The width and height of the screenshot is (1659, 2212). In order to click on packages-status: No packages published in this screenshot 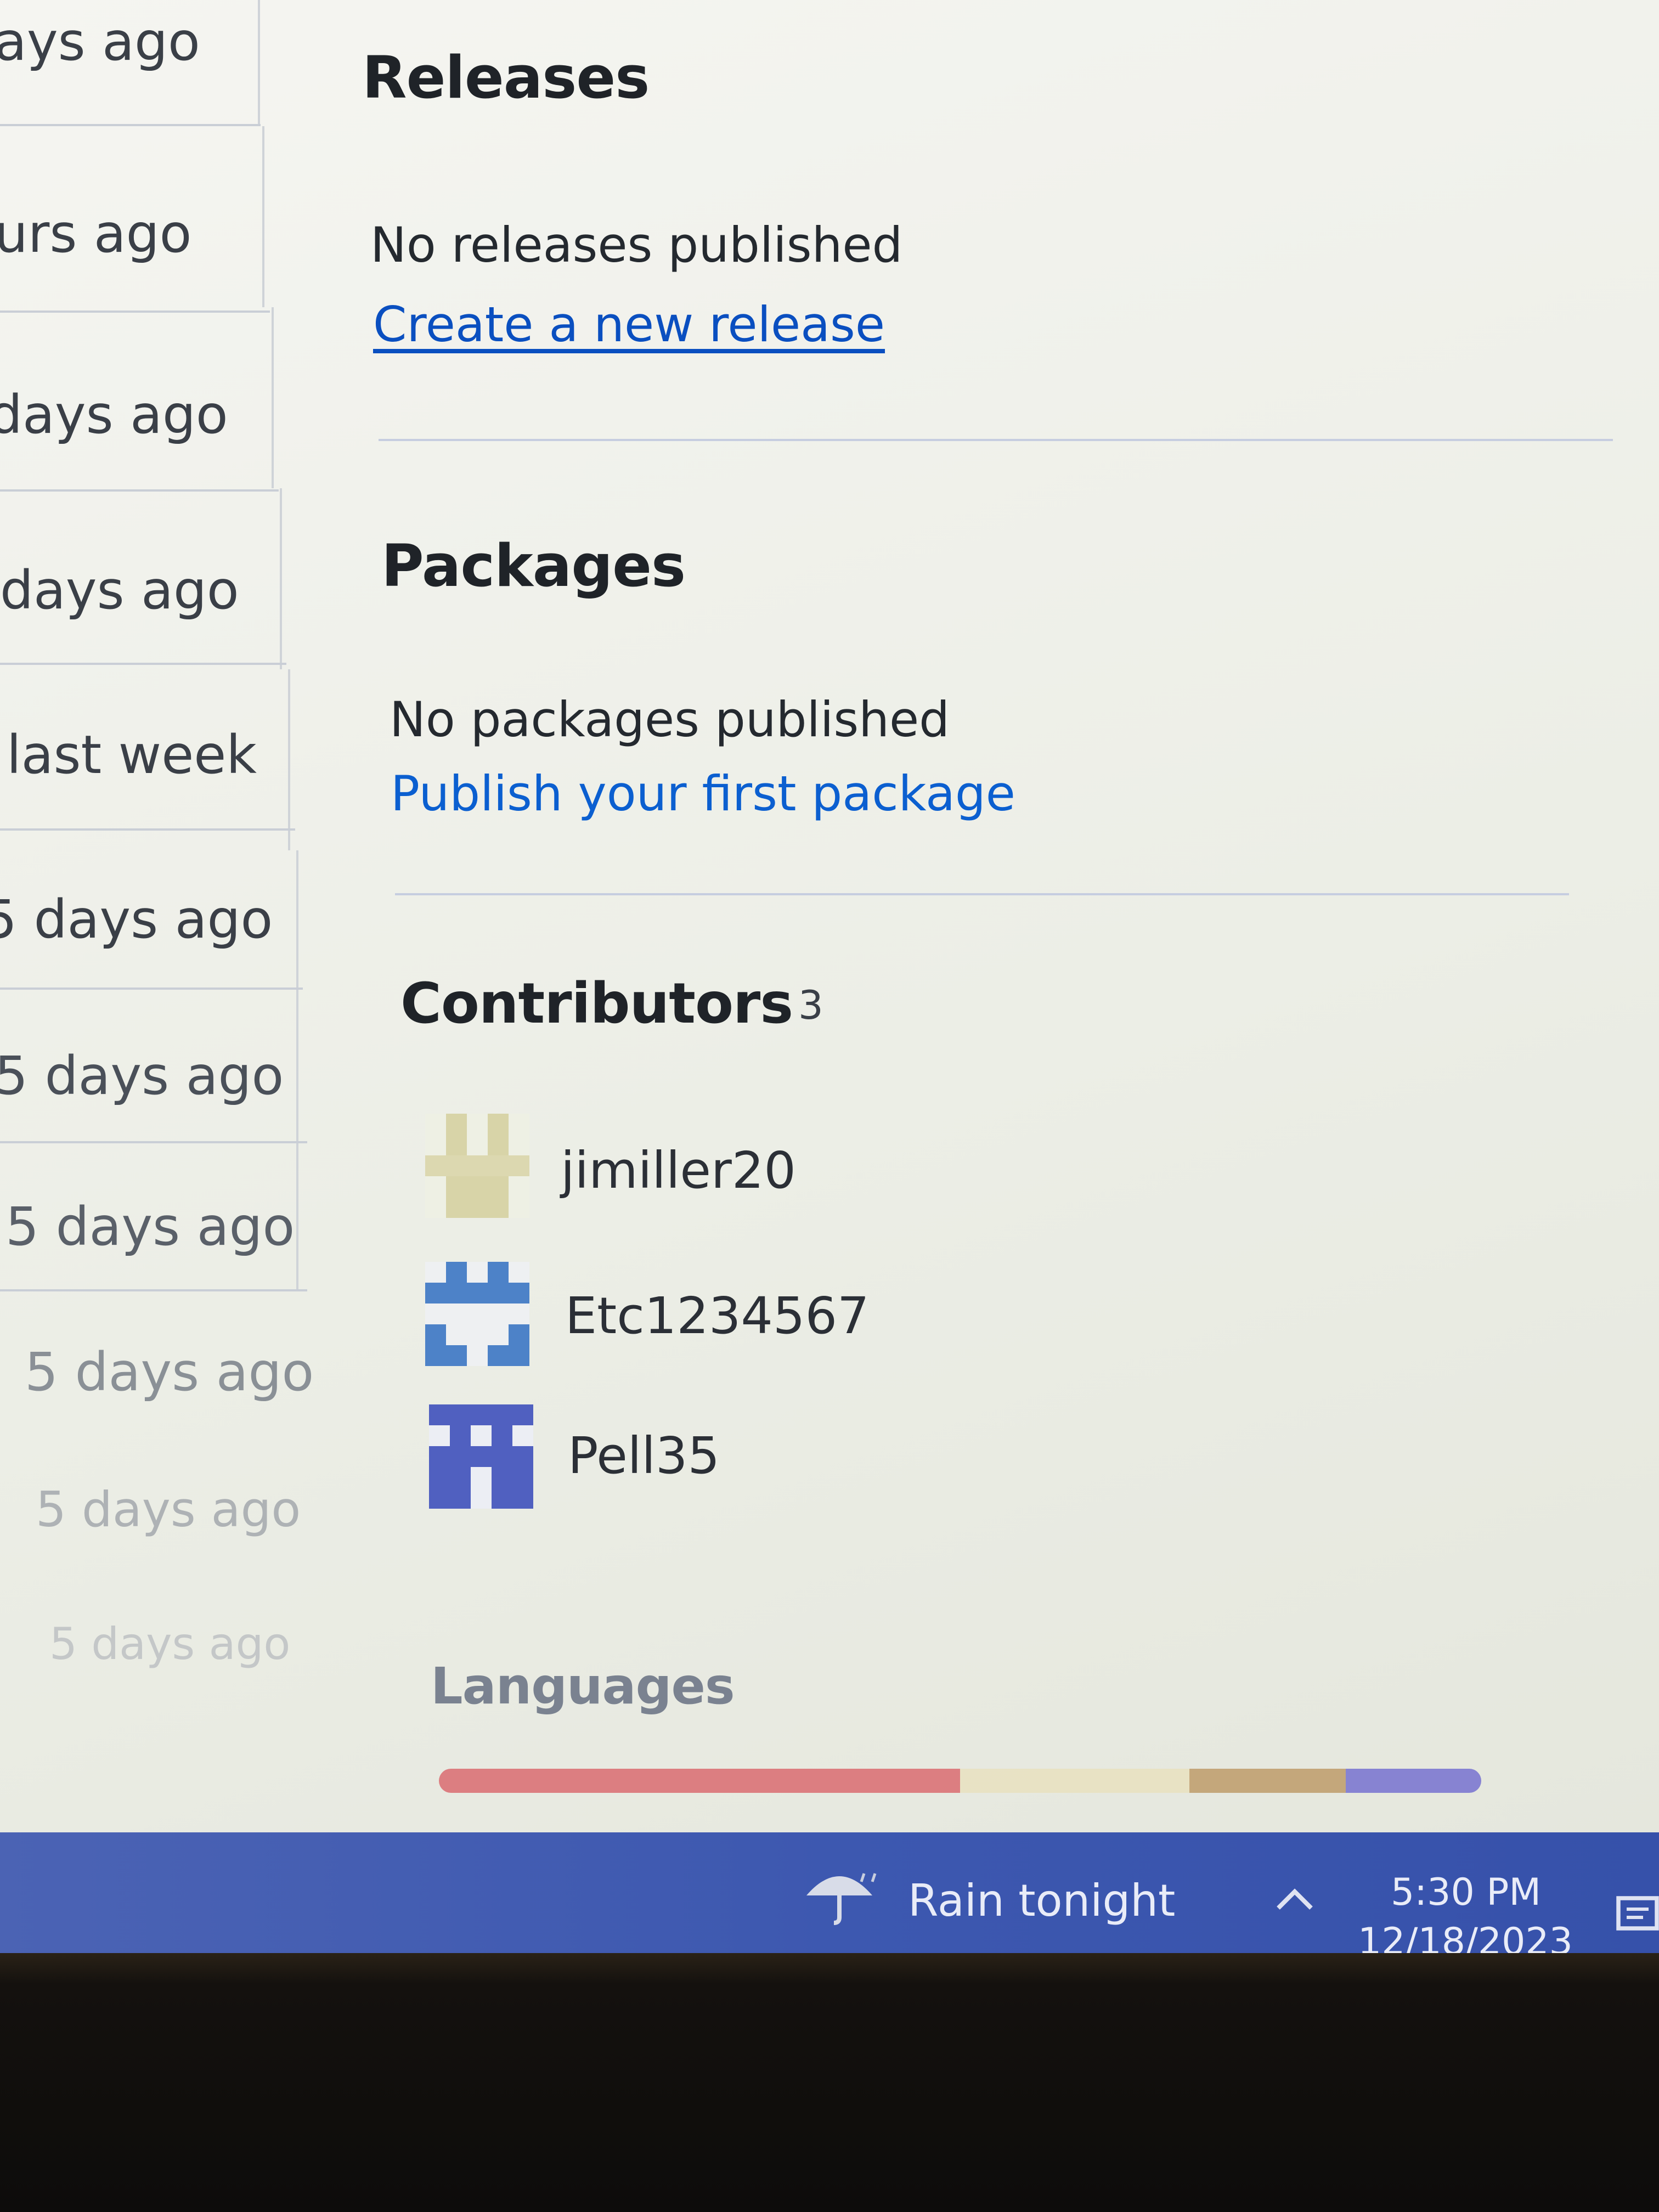, I will do `click(670, 720)`.